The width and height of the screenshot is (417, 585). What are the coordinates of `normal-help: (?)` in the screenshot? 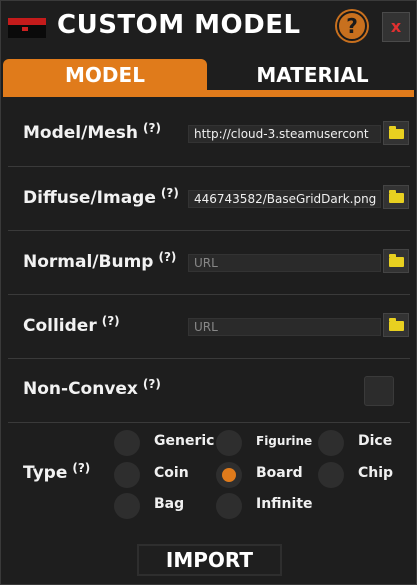 It's located at (167, 257).